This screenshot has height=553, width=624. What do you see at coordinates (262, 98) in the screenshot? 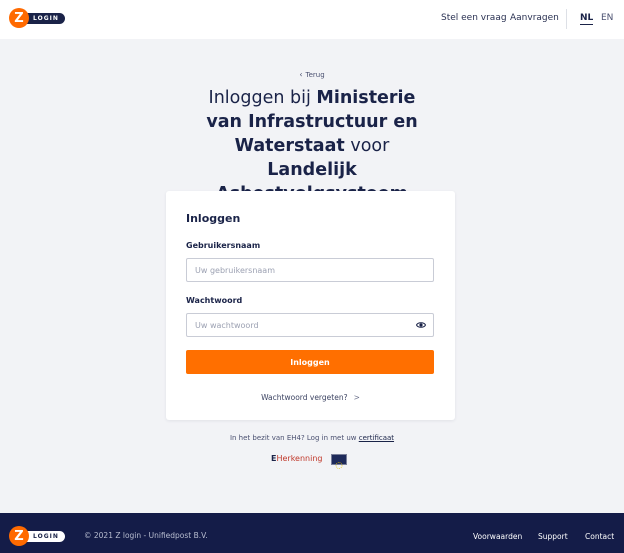
I see `title-part1: Inloggen bij` at bounding box center [262, 98].